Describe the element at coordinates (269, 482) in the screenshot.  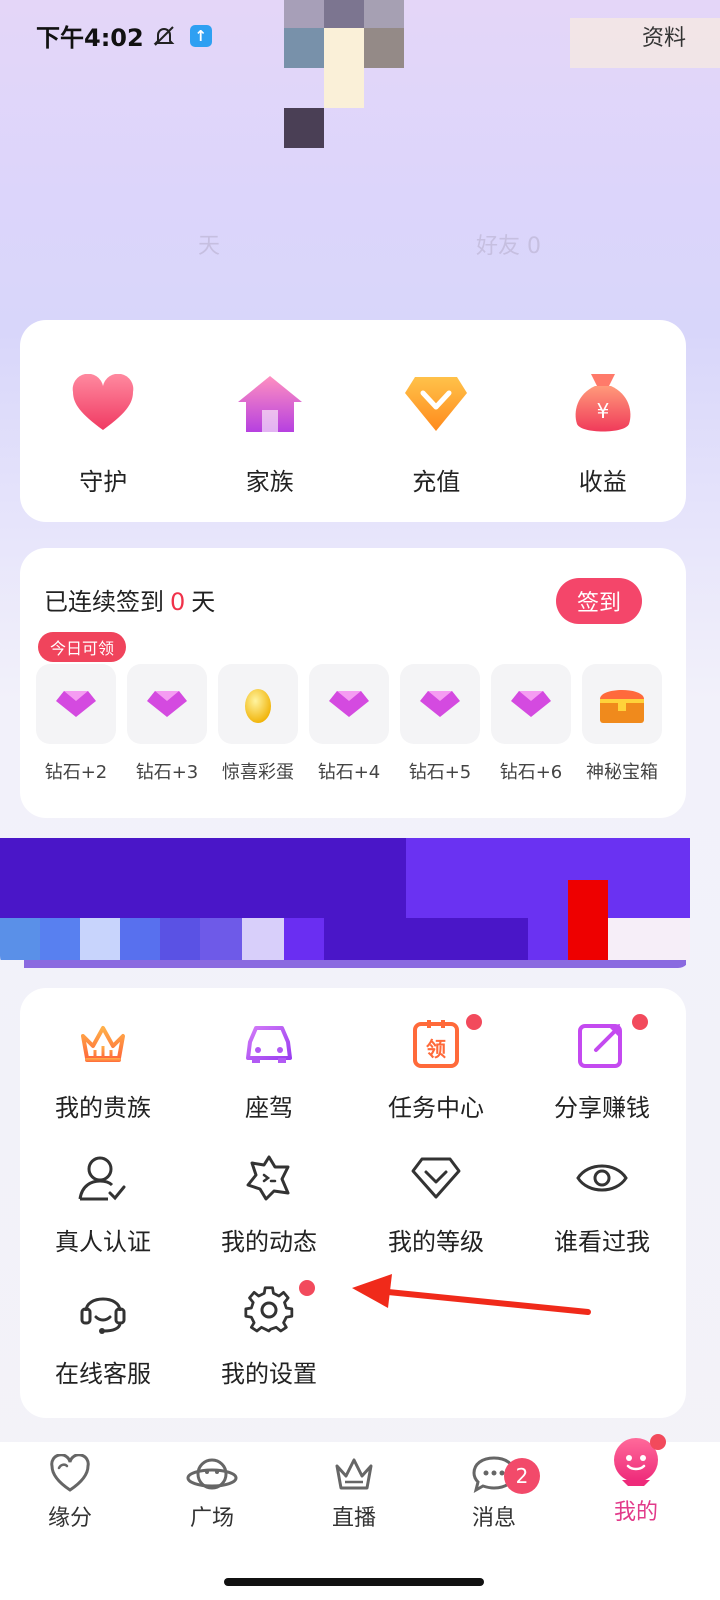
I see `feature-label: 家族` at that location.